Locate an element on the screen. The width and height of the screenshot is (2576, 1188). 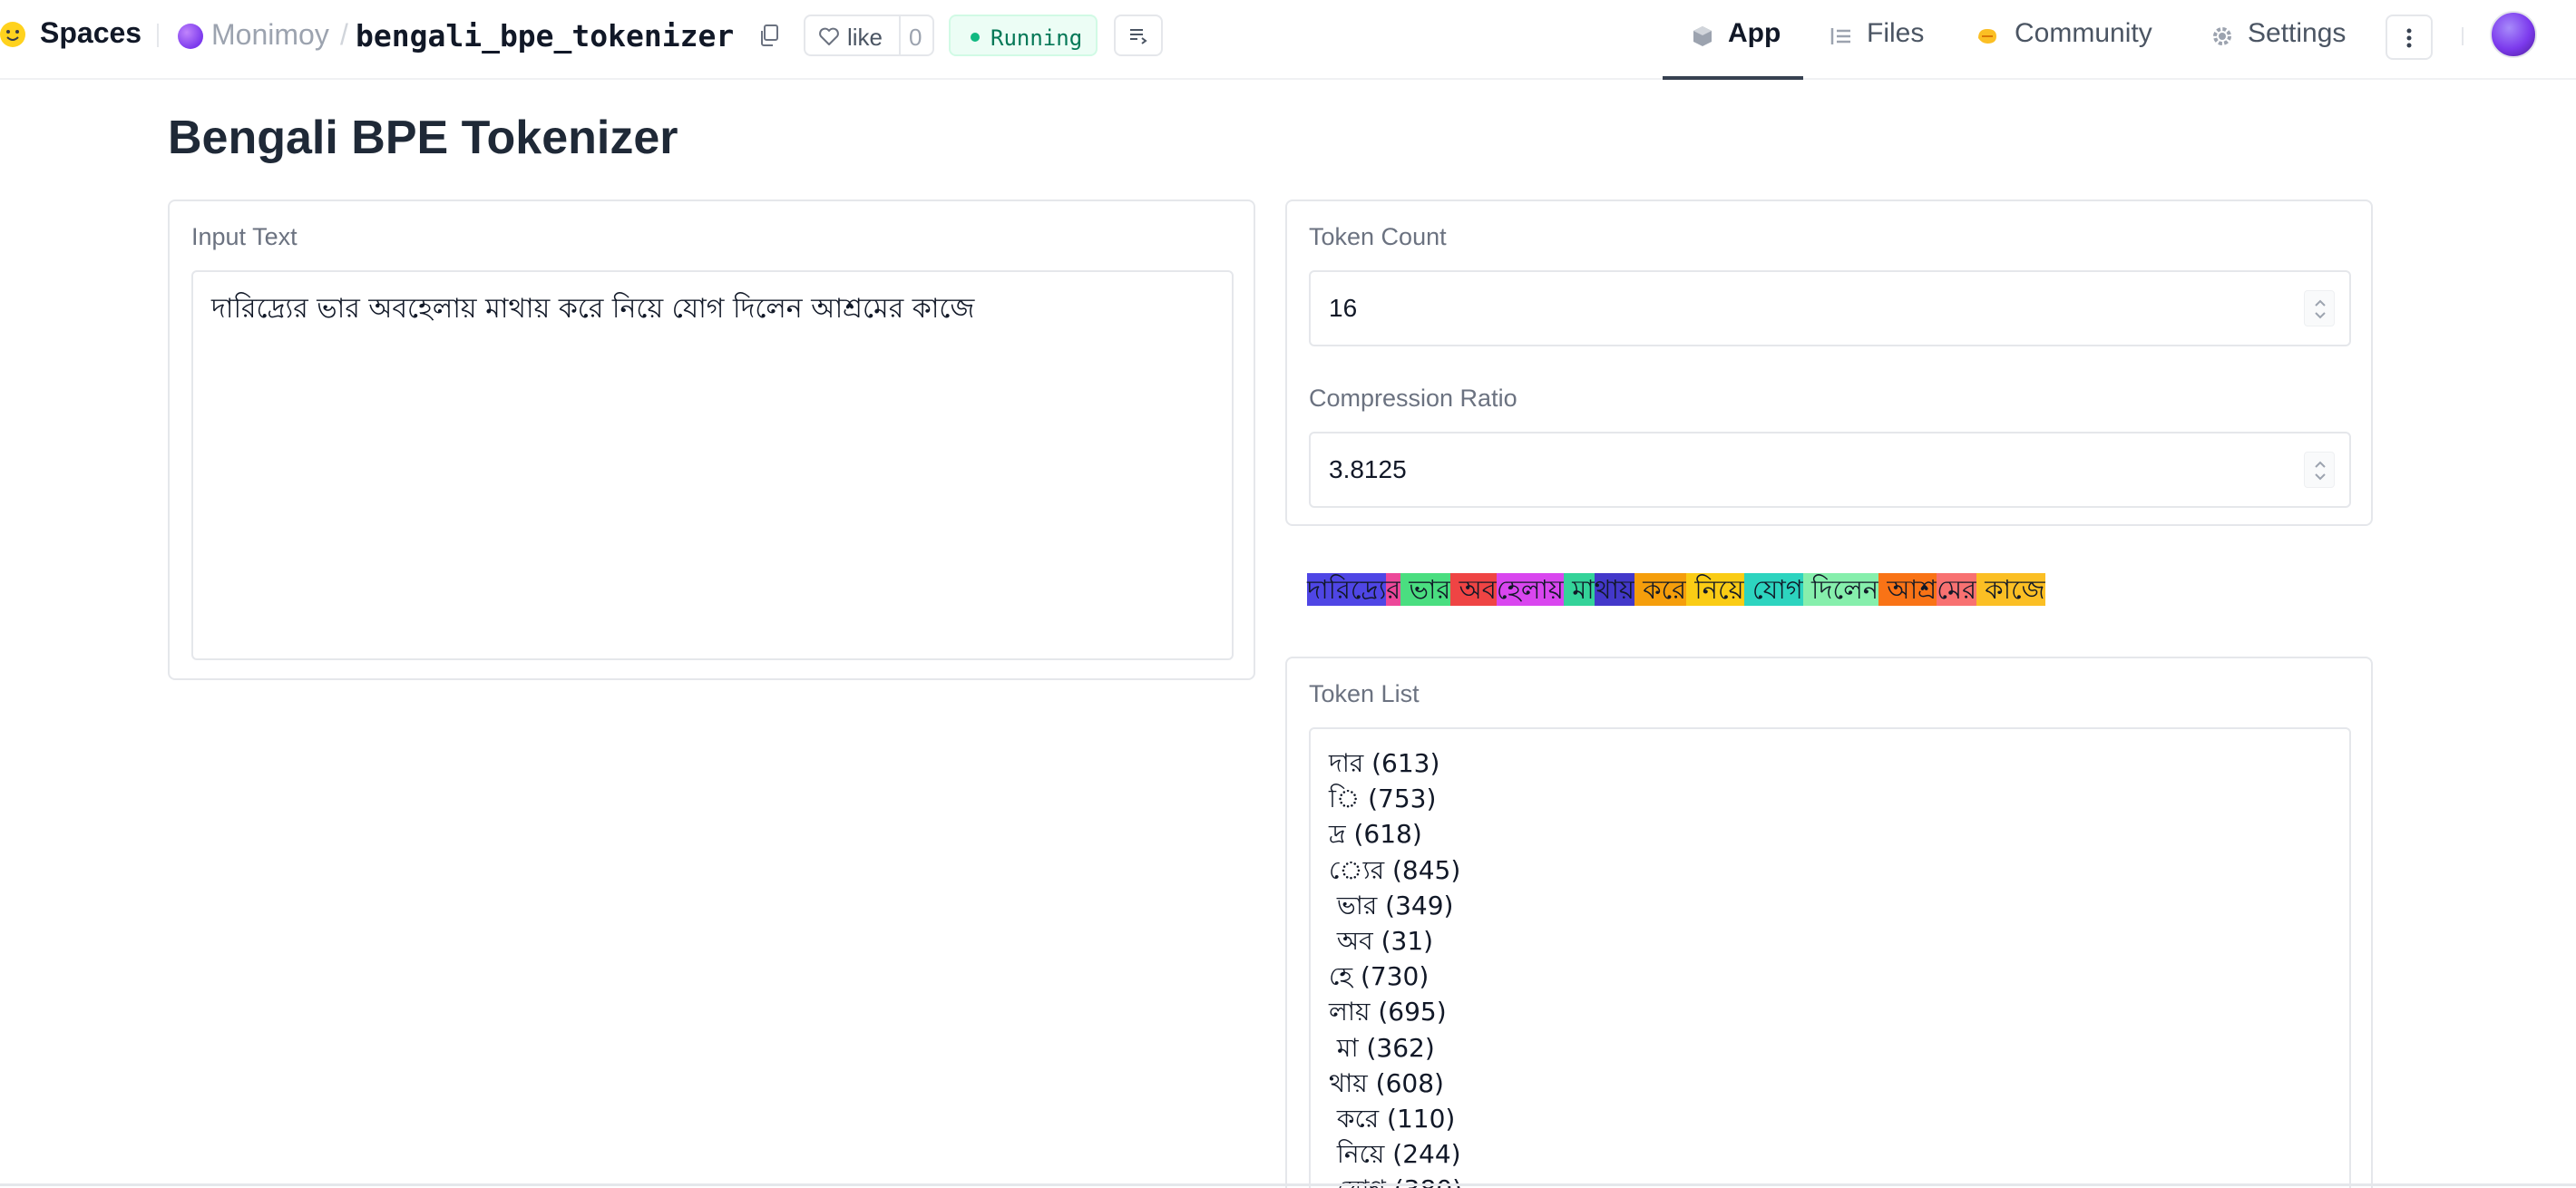
active-tab-underline is located at coordinates (1733, 78).